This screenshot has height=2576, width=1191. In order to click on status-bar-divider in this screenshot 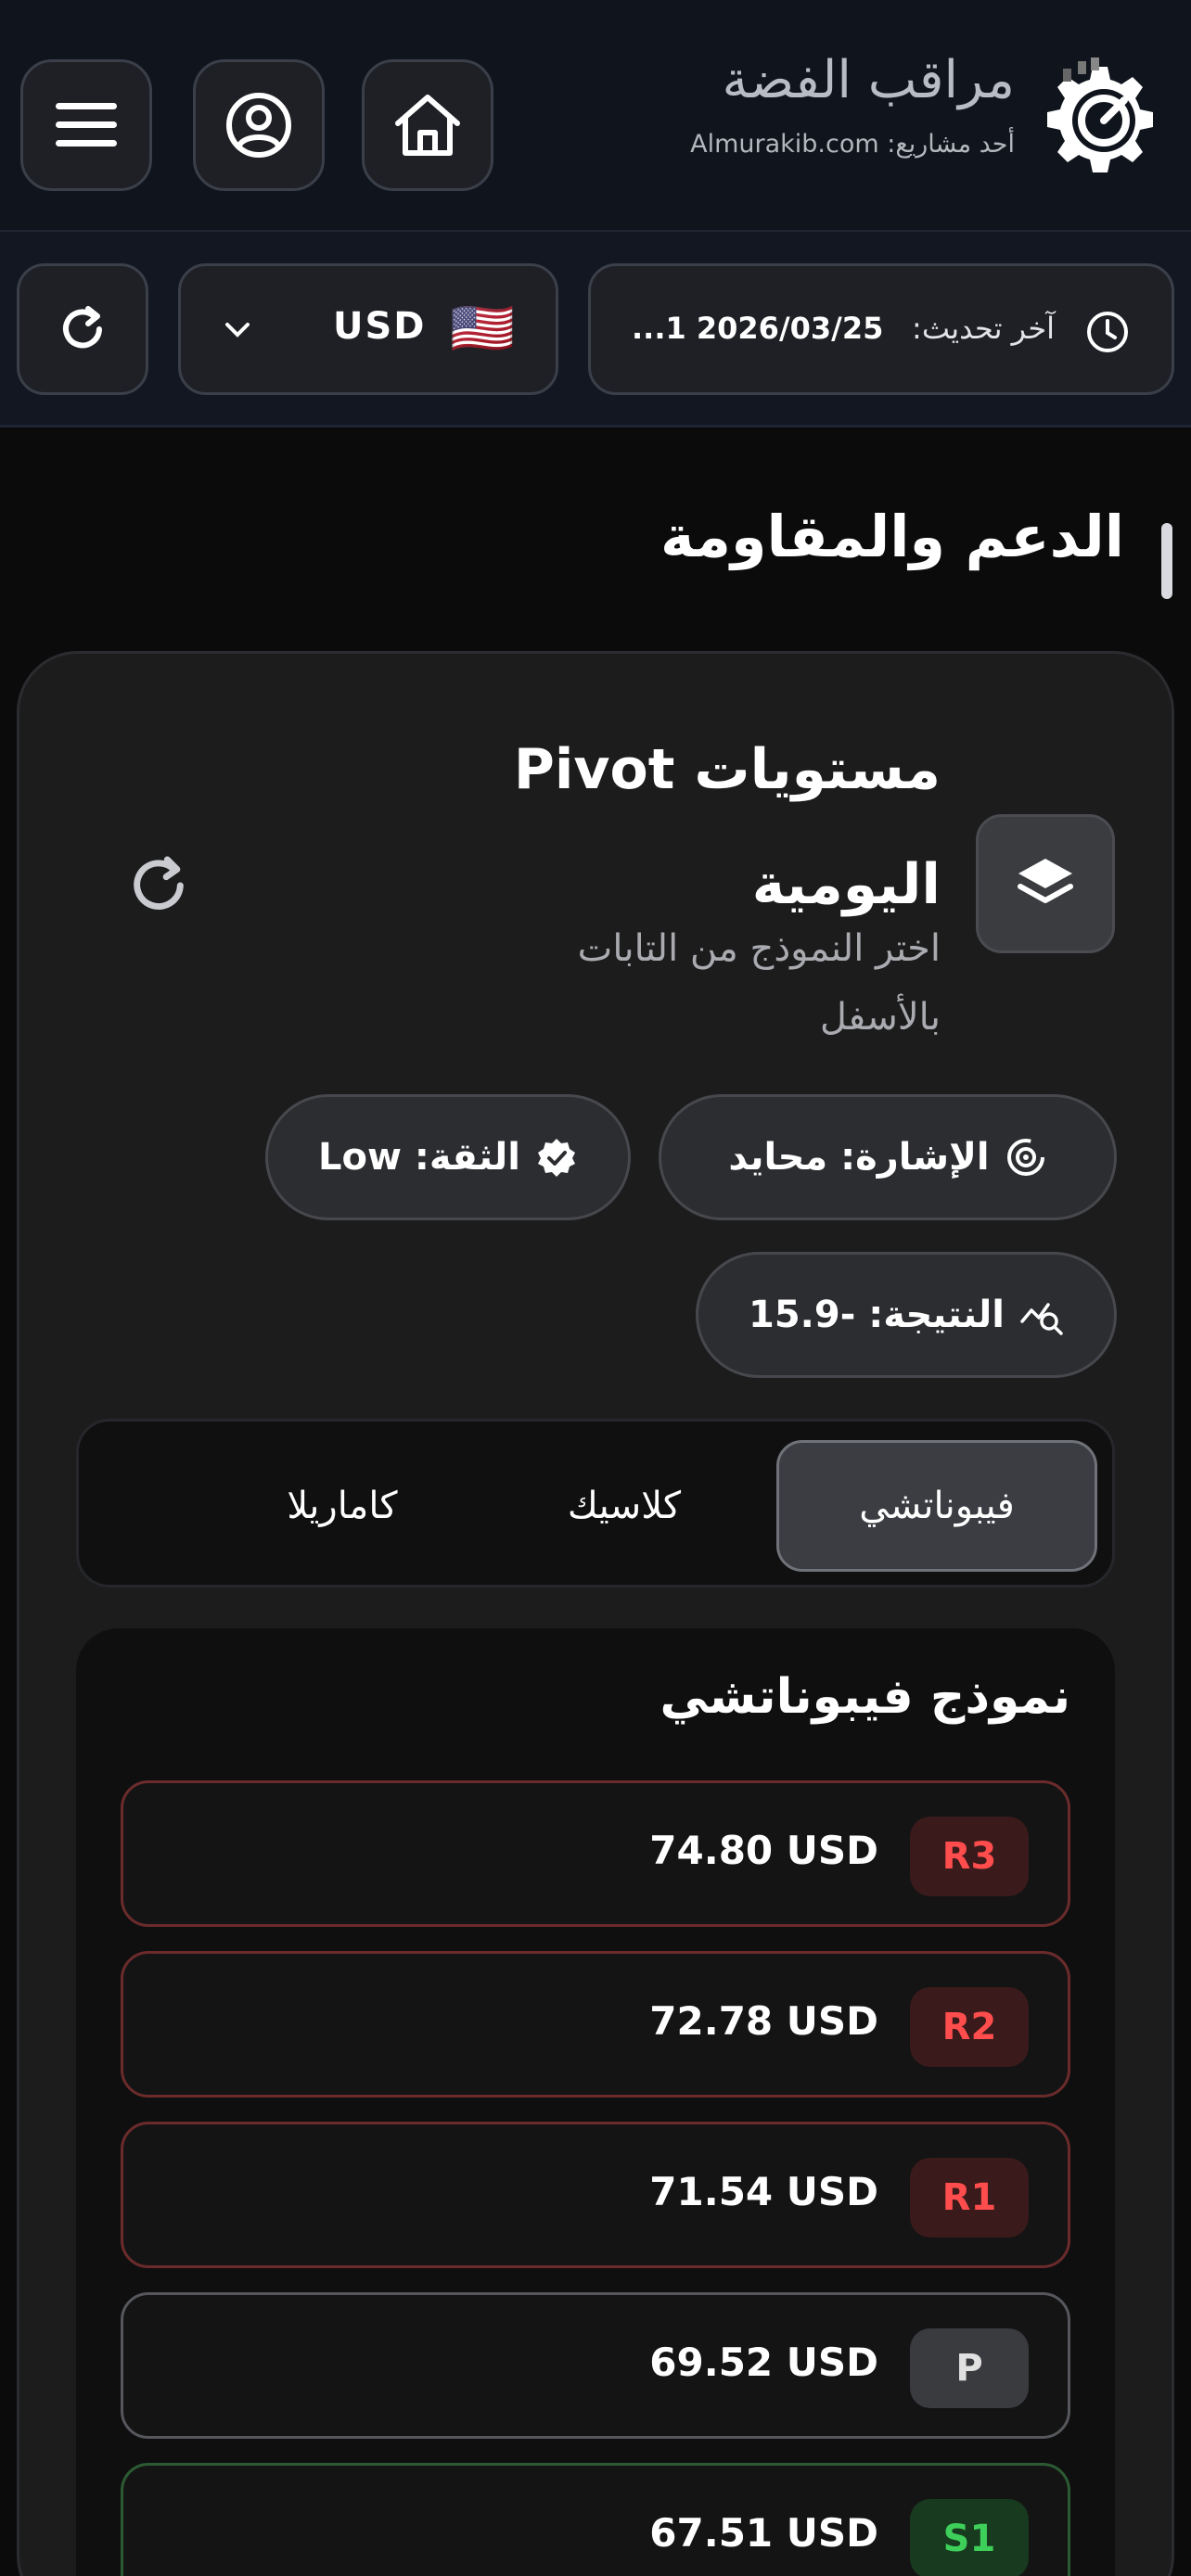, I will do `click(595, 426)`.